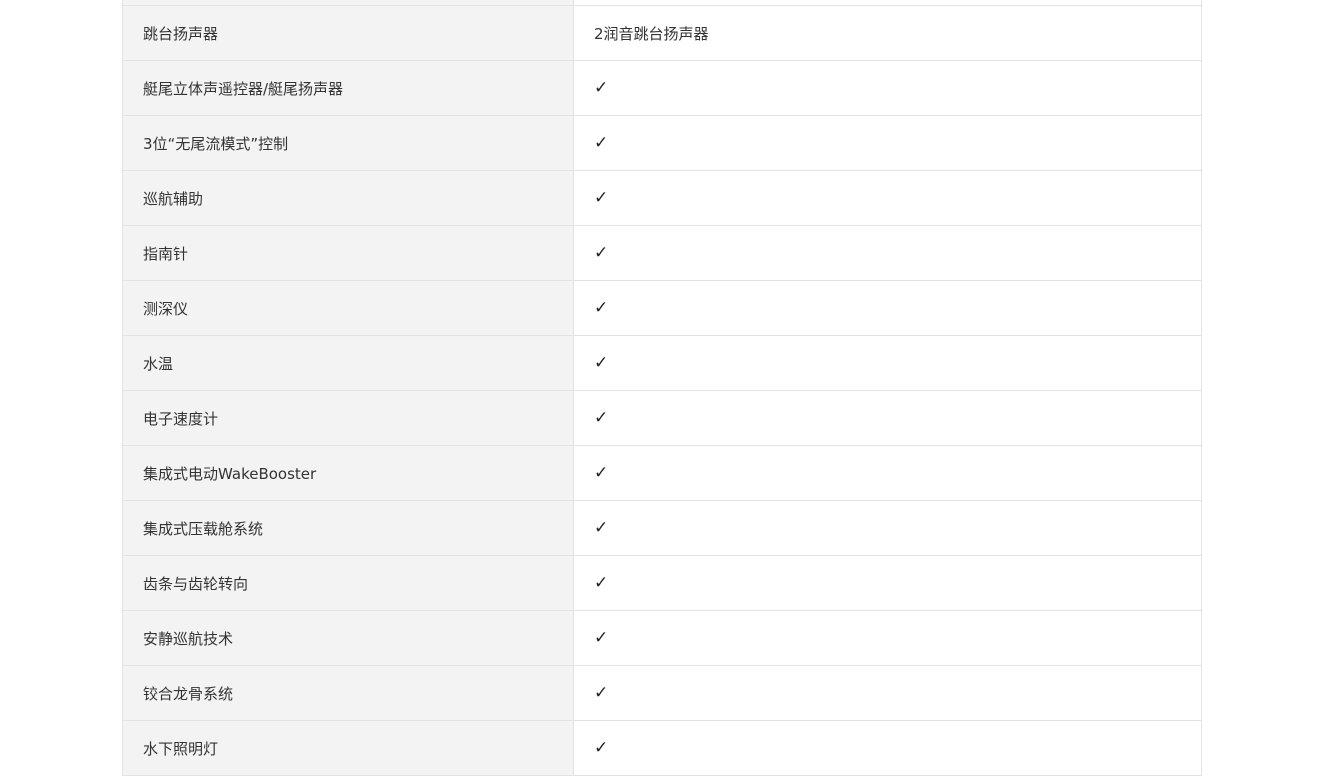 This screenshot has width=1321, height=778. I want to click on spec-label: 电子速度计, so click(348, 418).